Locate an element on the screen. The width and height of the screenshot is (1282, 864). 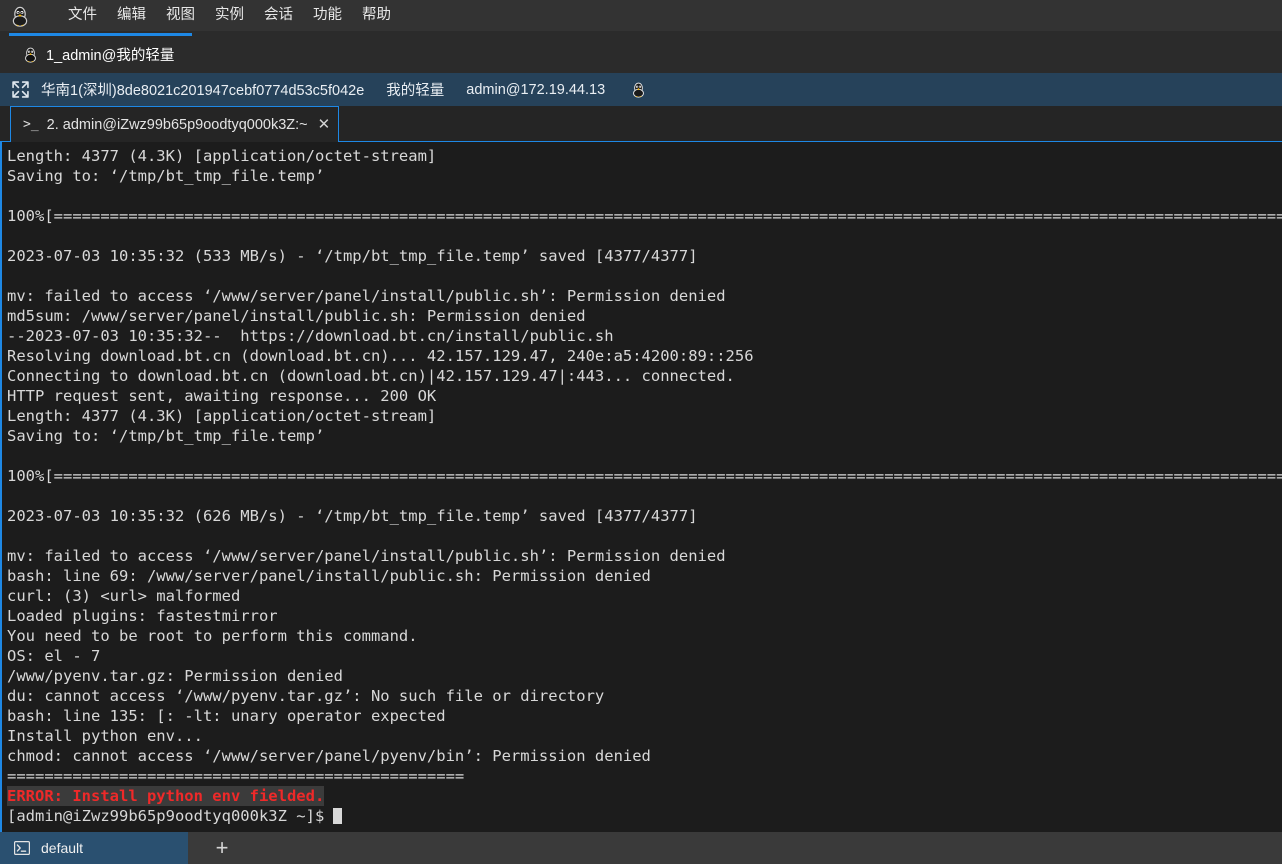
menu-instance: 实例 is located at coordinates (229, 15).